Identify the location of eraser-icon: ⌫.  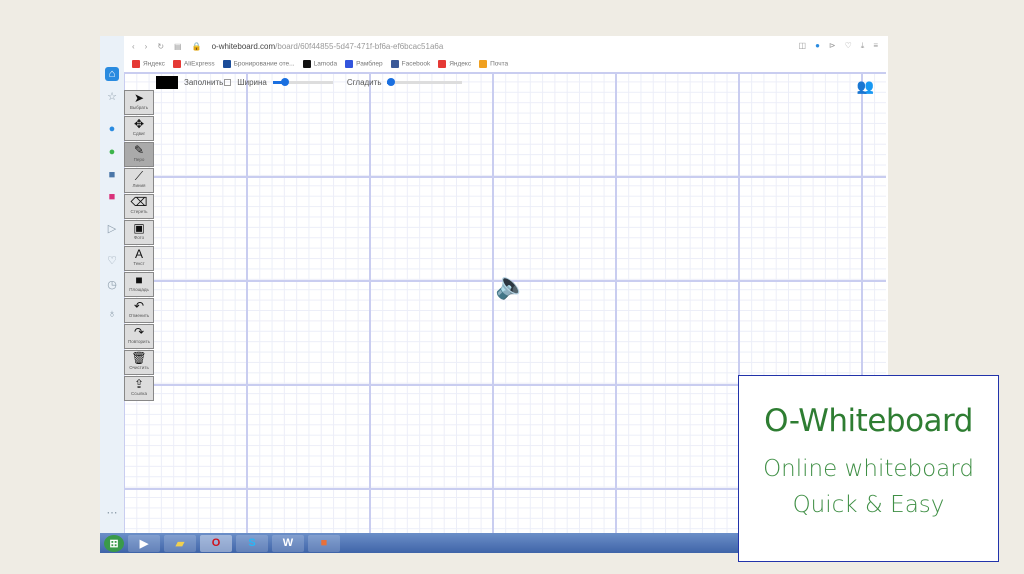
(139, 202).